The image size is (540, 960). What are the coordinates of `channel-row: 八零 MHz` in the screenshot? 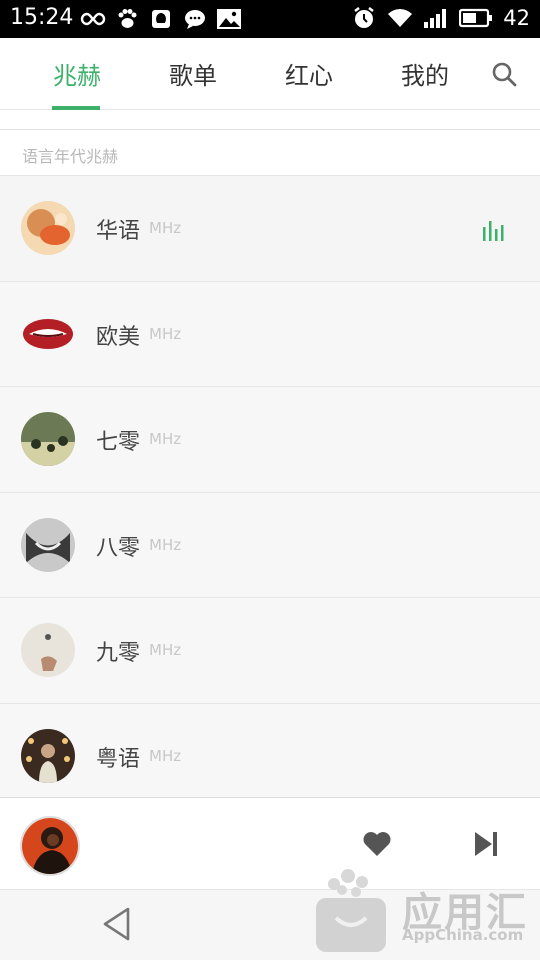 It's located at (270, 545).